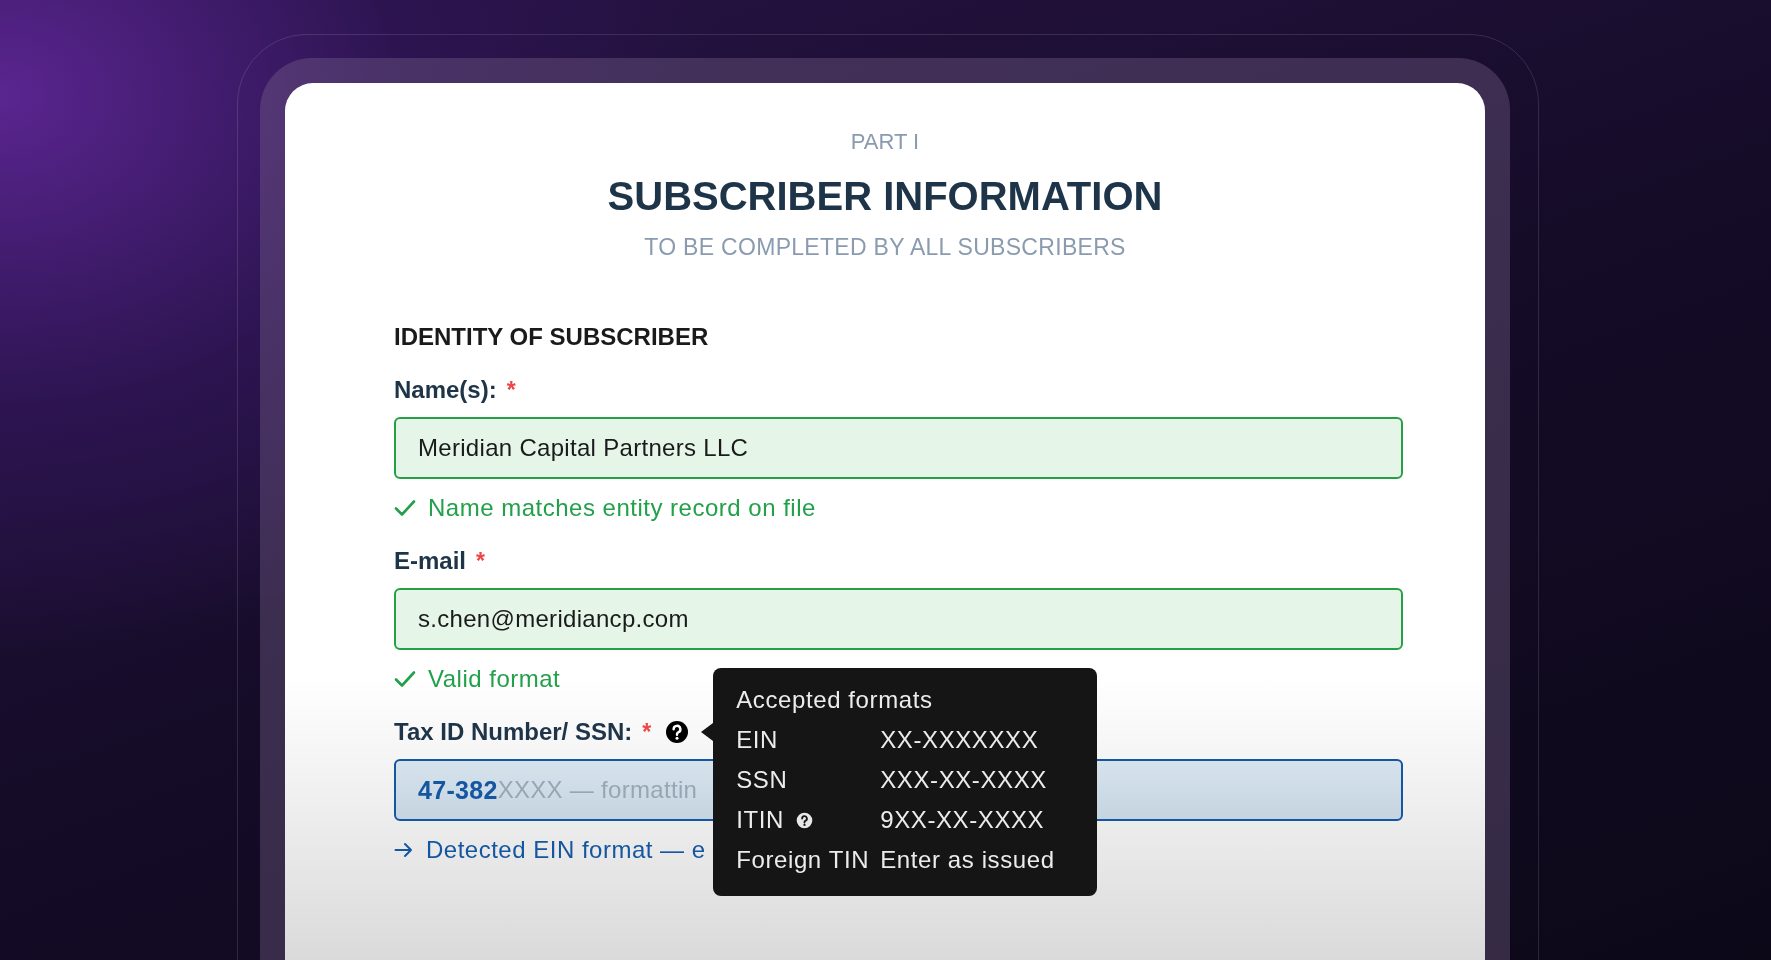 Image resolution: width=1771 pixels, height=960 pixels. Describe the element at coordinates (430, 561) in the screenshot. I see `field-label: E-mail` at that location.